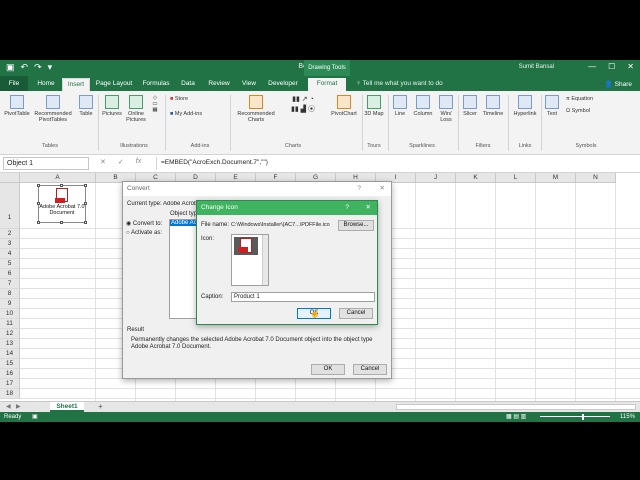 Image resolution: width=640 pixels, height=480 pixels. I want to click on column-header-m: M, so click(556, 178).